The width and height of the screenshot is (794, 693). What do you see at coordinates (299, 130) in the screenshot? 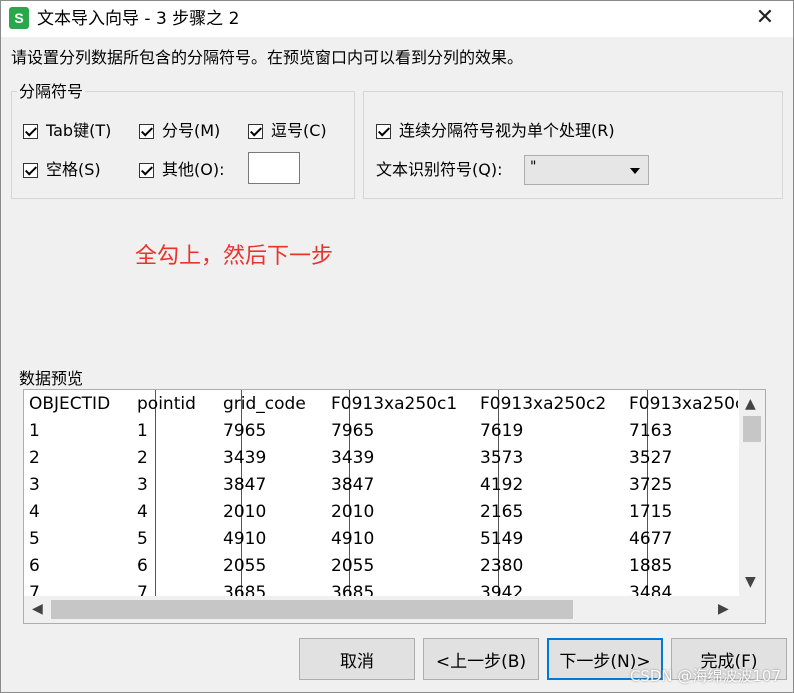
I see `comma-checkbox-label: 逗号(C)` at bounding box center [299, 130].